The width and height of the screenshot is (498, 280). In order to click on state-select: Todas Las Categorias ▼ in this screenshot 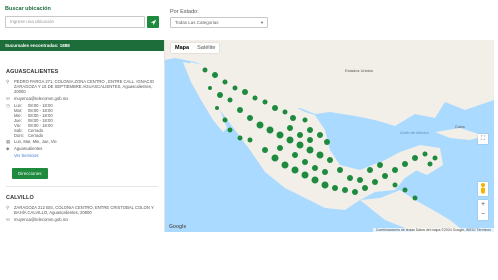, I will do `click(219, 22)`.